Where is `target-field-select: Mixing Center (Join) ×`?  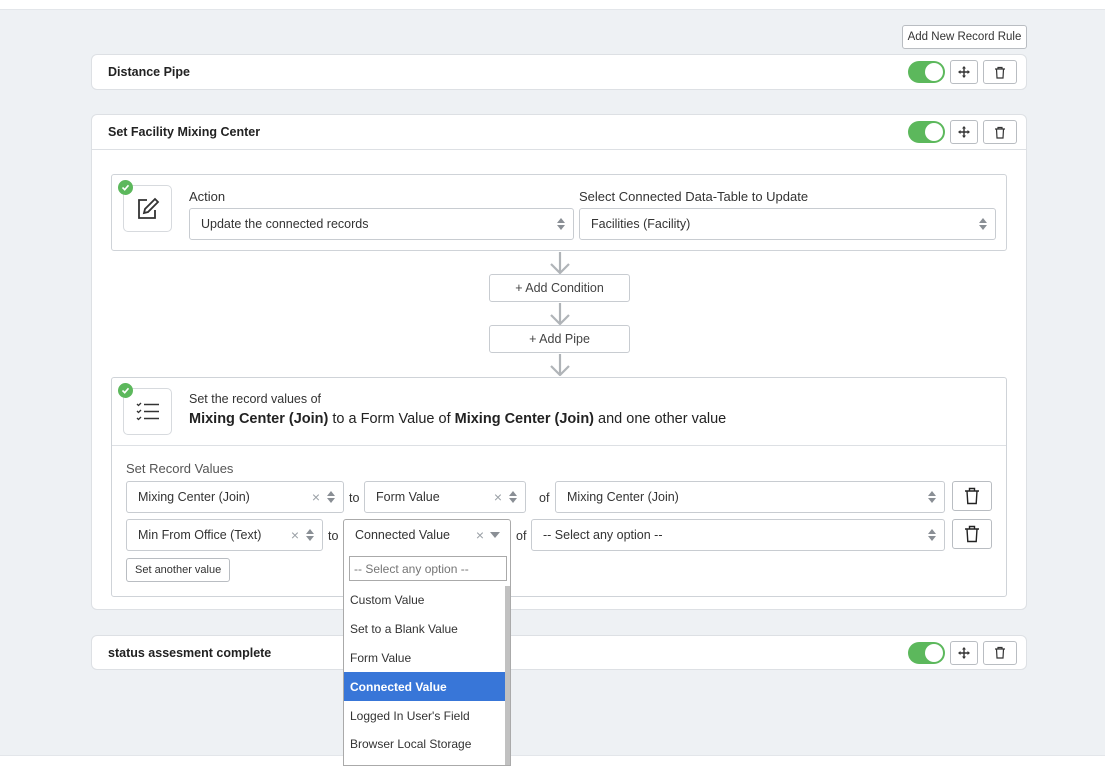 target-field-select: Mixing Center (Join) × is located at coordinates (235, 497).